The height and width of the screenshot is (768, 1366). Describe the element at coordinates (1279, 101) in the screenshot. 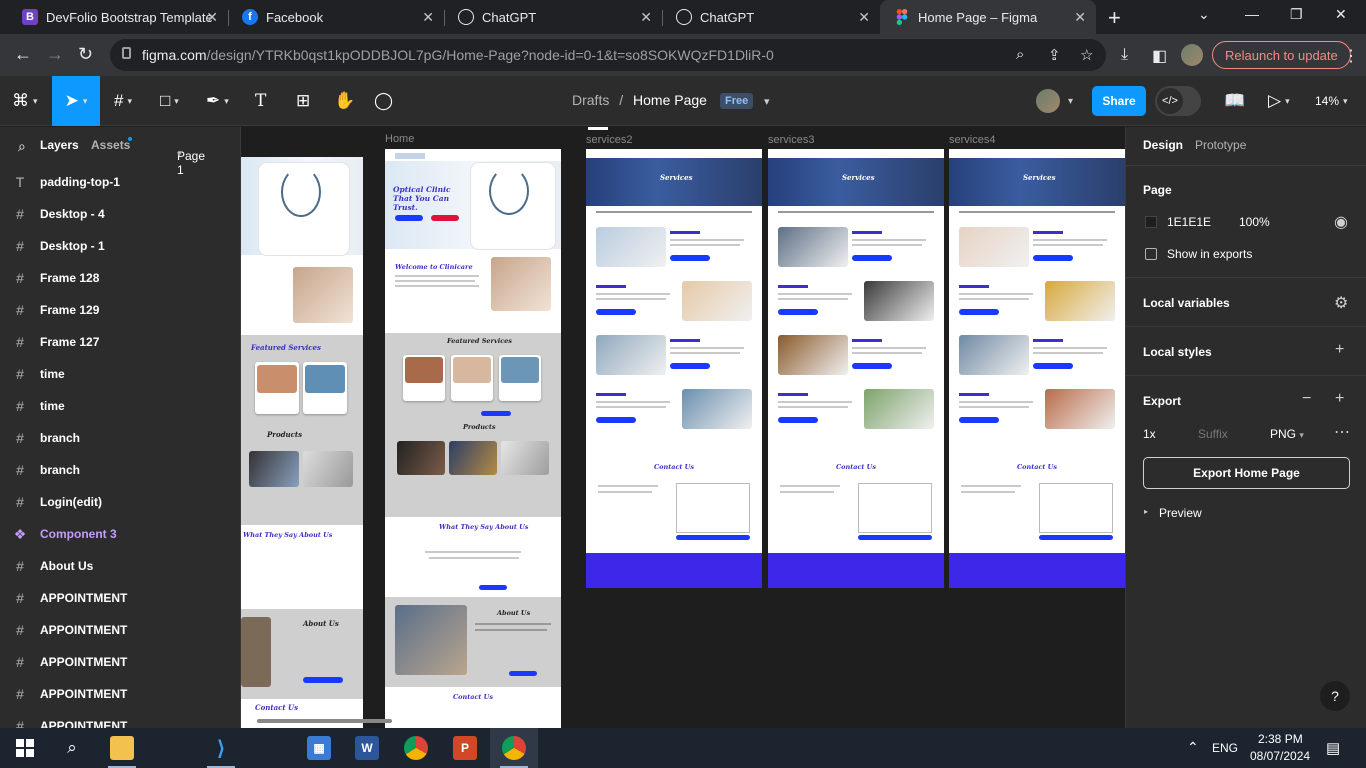

I see `present-play-icon: ▷ ▾` at that location.